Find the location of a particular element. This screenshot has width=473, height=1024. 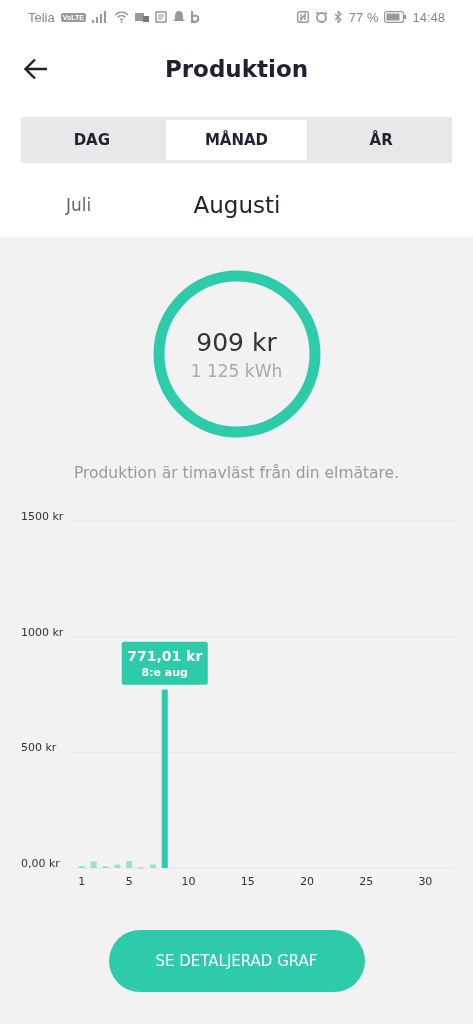

wifi-icon is located at coordinates (121, 17).